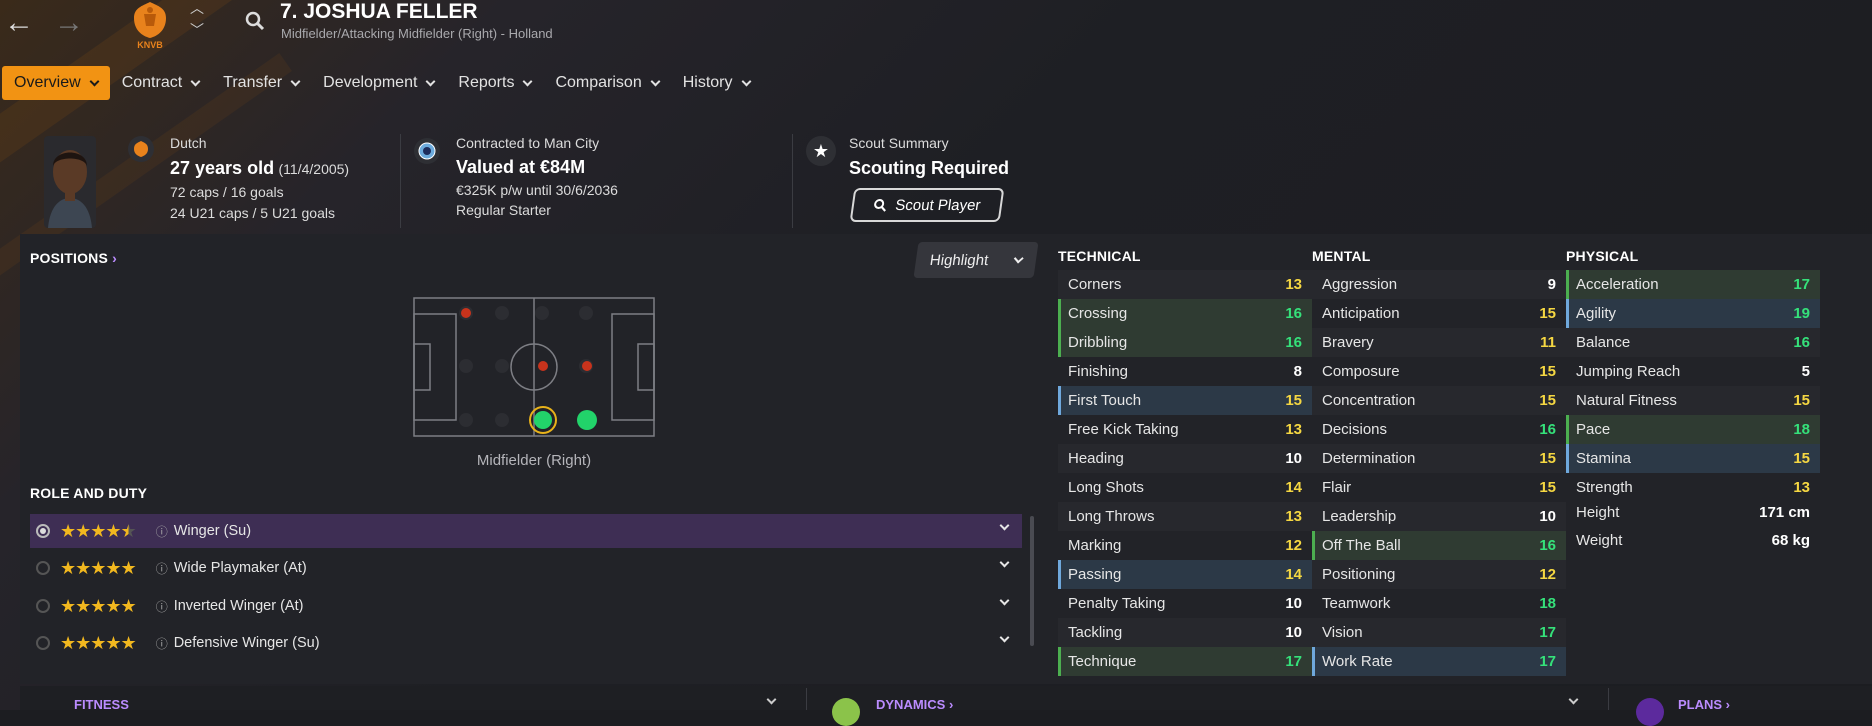 The width and height of the screenshot is (1872, 726). Describe the element at coordinates (1185, 487) in the screenshot. I see `attribute-row: Long Shots14` at that location.